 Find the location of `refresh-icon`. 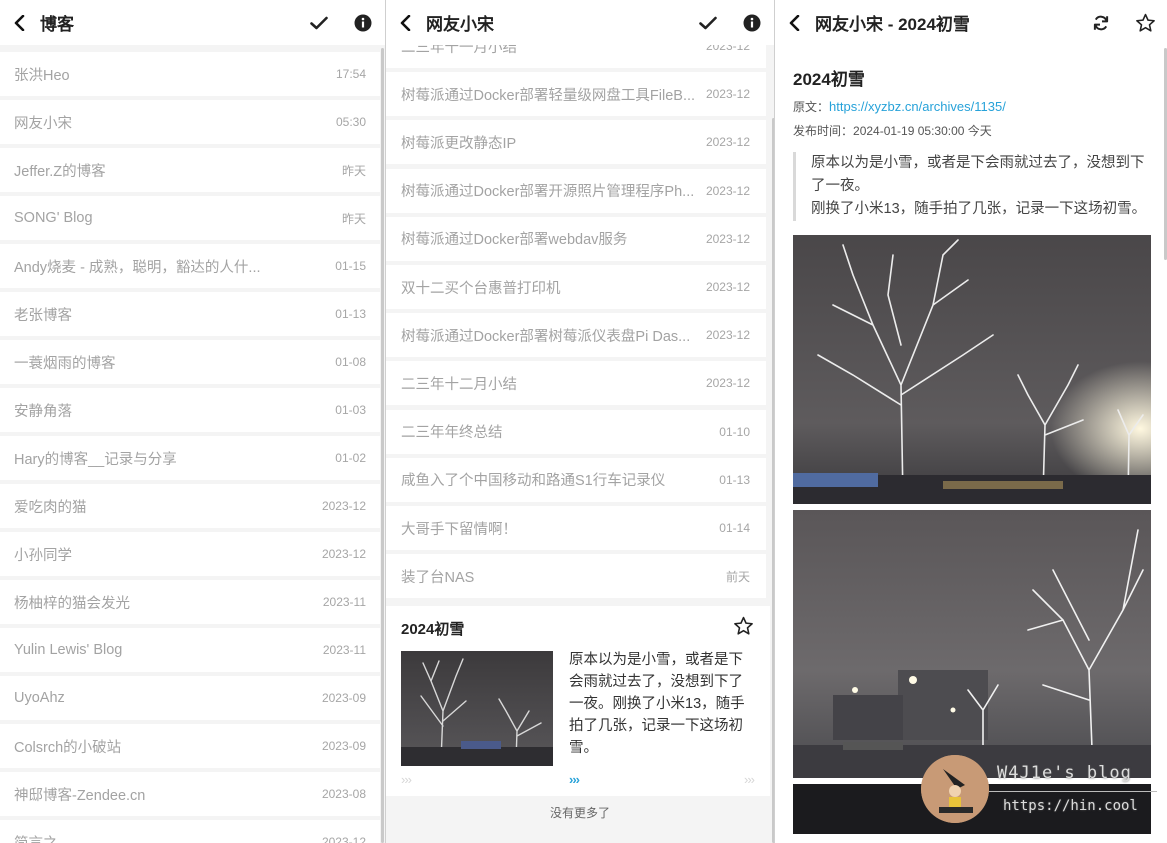

refresh-icon is located at coordinates (1101, 22).